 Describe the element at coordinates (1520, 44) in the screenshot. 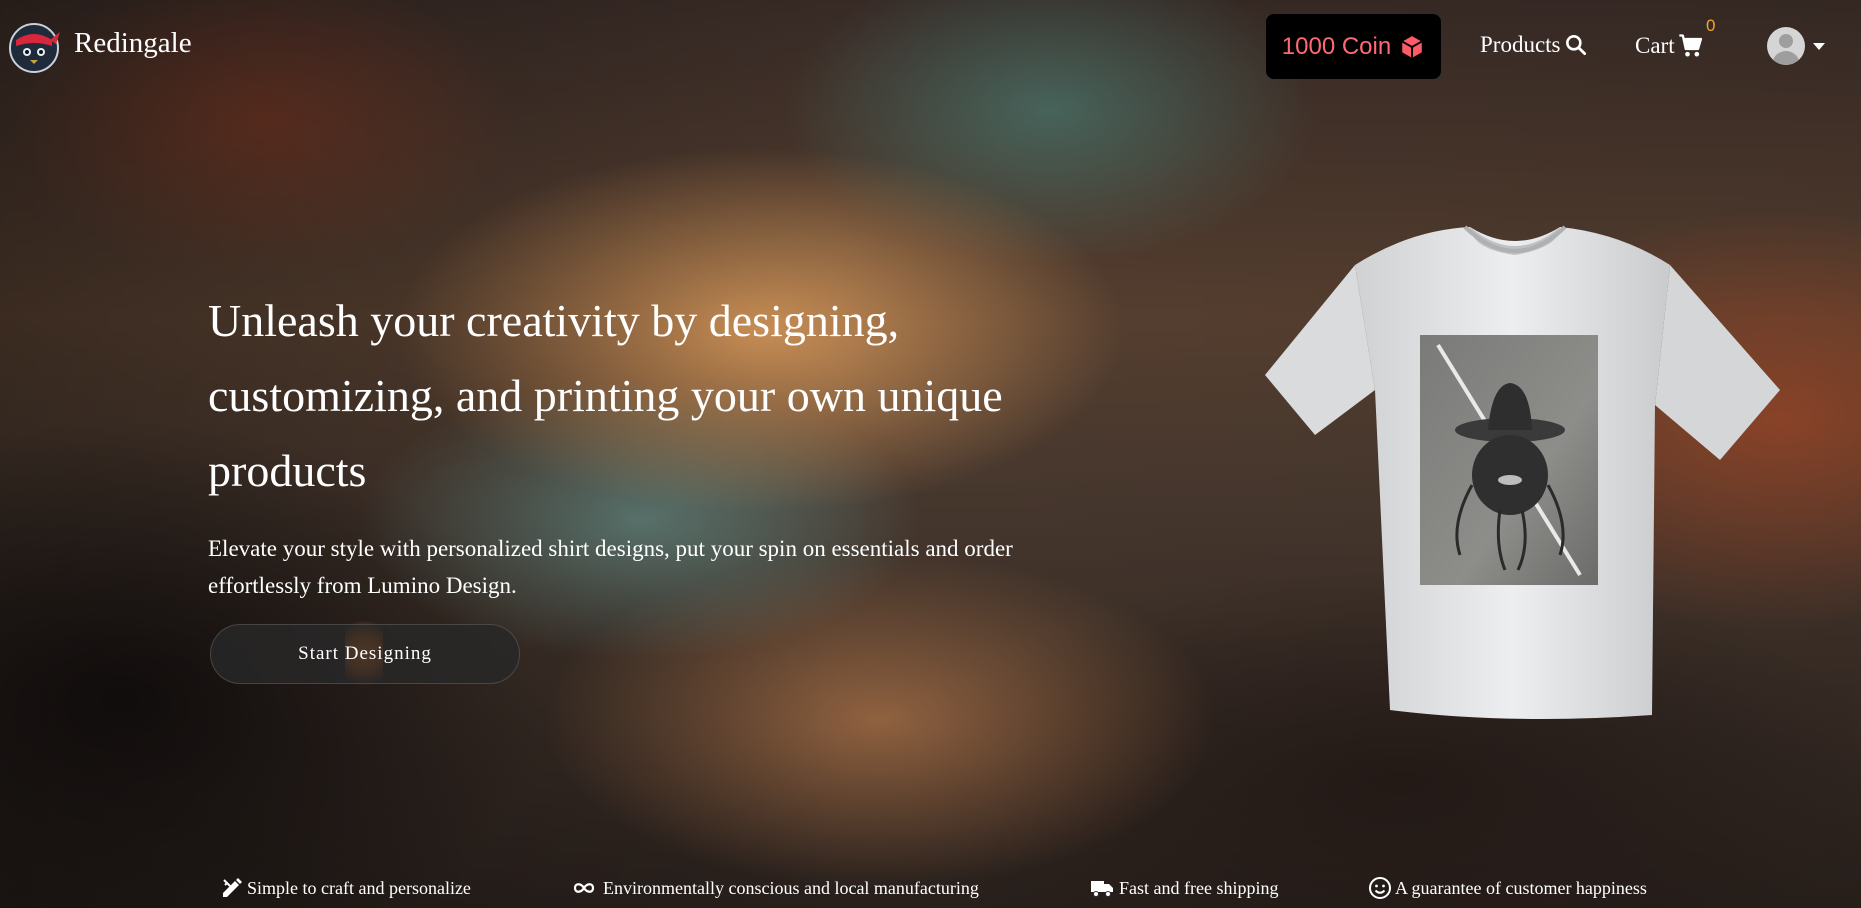

I see `products-label: Products` at that location.